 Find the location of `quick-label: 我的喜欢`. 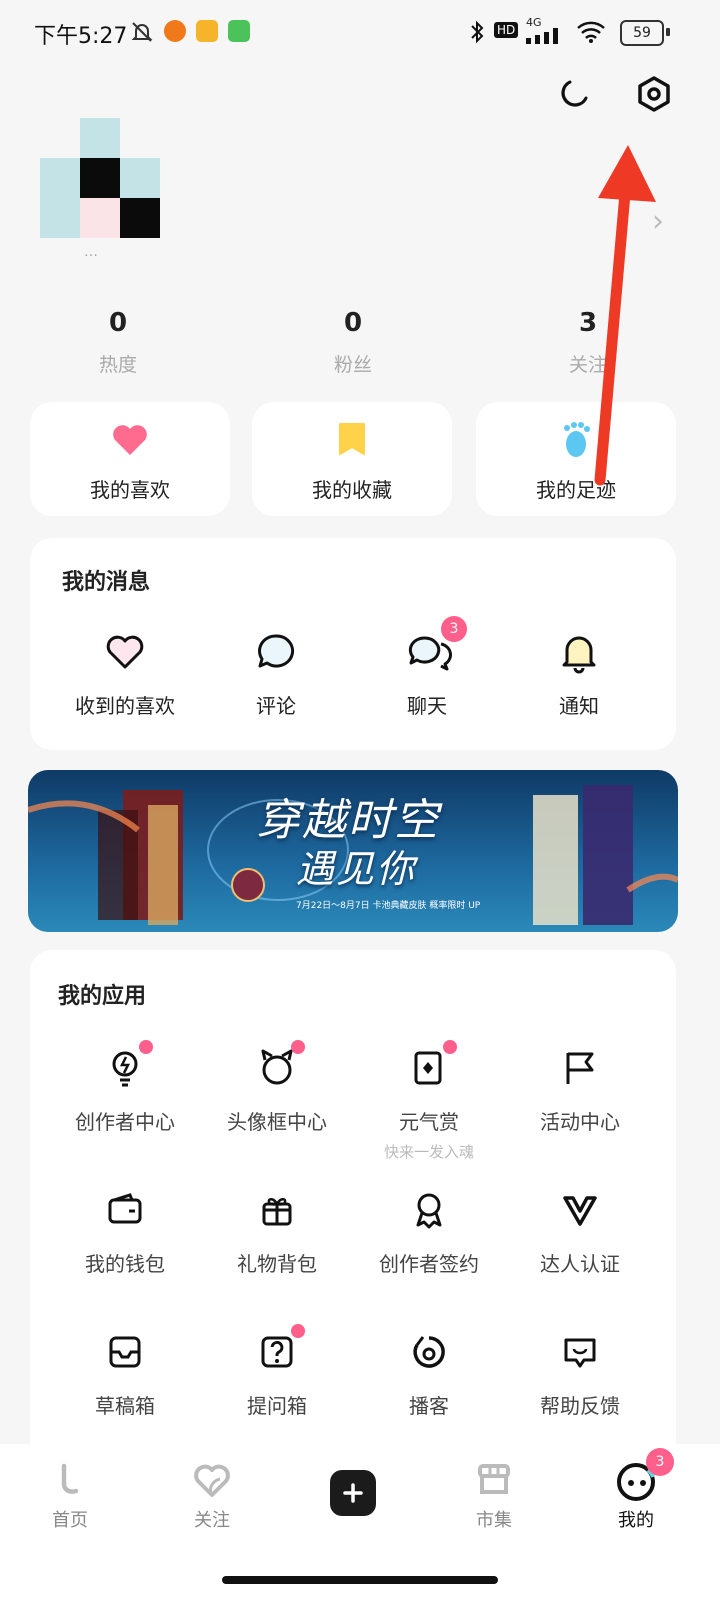

quick-label: 我的喜欢 is located at coordinates (130, 490).